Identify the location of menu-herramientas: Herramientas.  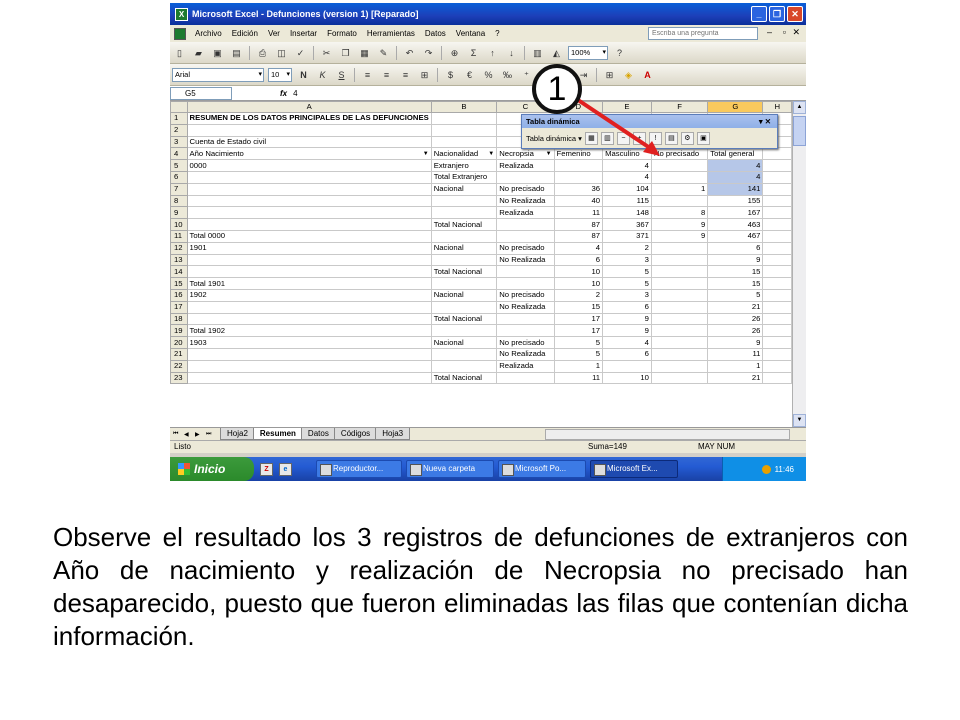
(391, 33).